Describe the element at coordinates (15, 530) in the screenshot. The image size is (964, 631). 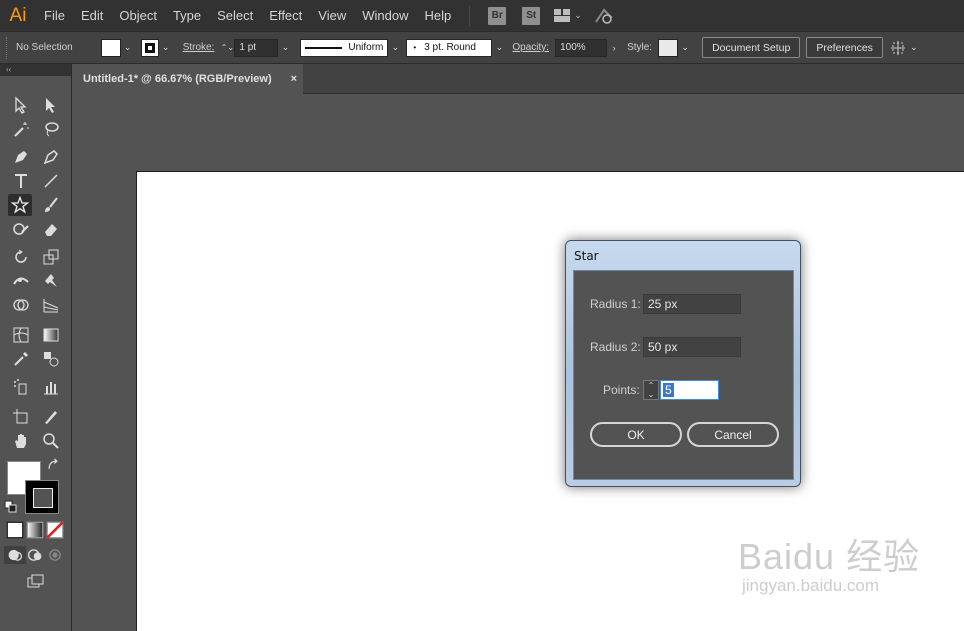
I see `color-mode-icon` at that location.